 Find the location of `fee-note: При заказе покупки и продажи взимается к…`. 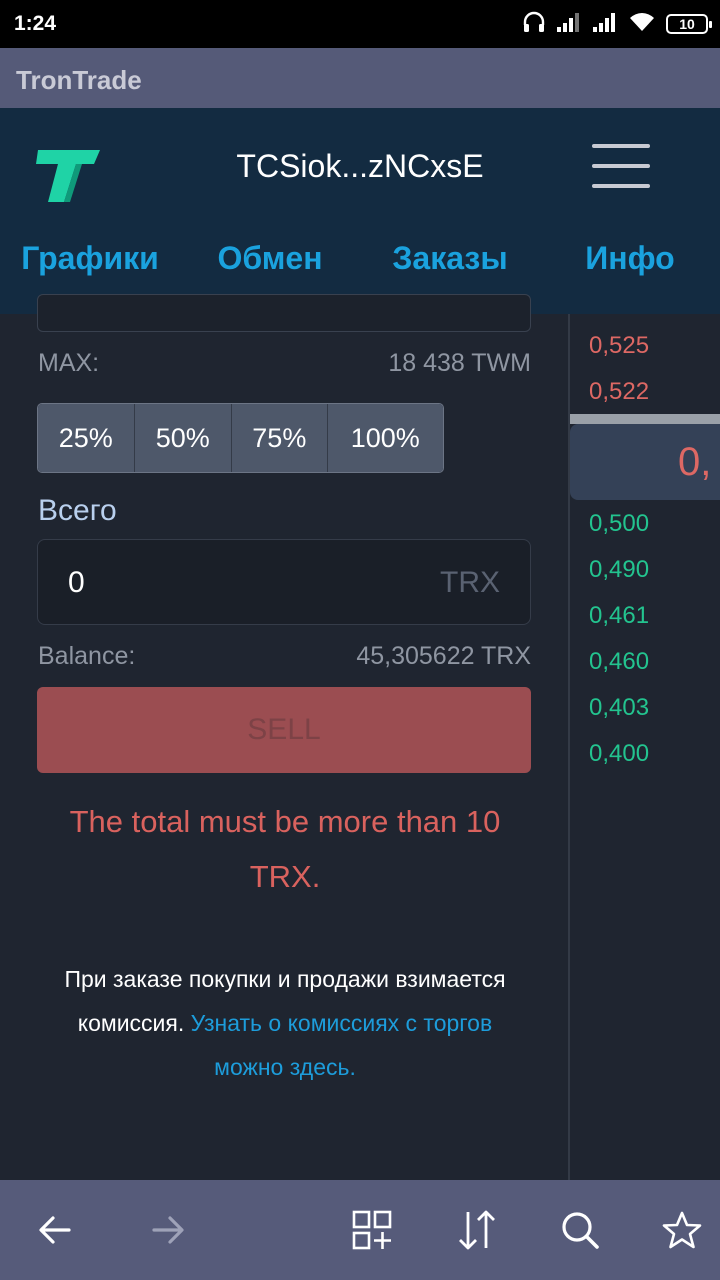

fee-note: При заказе покупки и продажи взимается к… is located at coordinates (285, 1023).